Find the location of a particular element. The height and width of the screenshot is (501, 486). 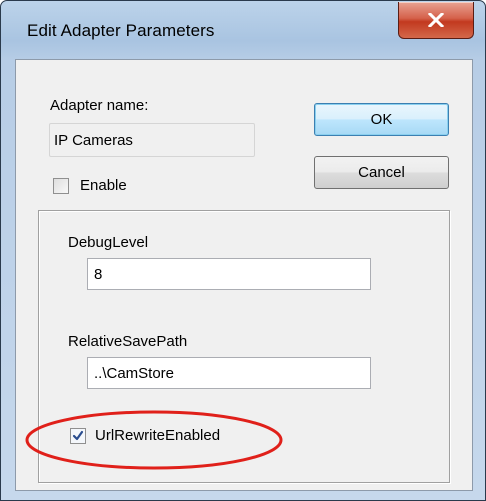

close-icon is located at coordinates (436, 20).